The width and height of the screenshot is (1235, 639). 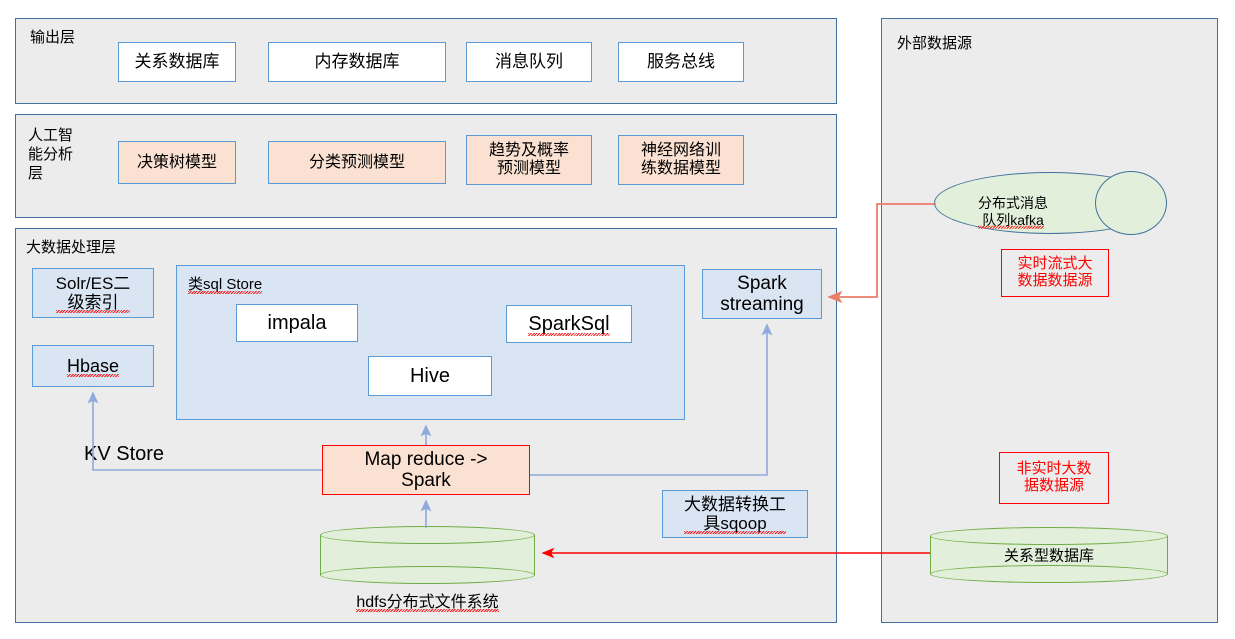 I want to click on hdfs-cylinder-bottom, so click(x=427, y=575).